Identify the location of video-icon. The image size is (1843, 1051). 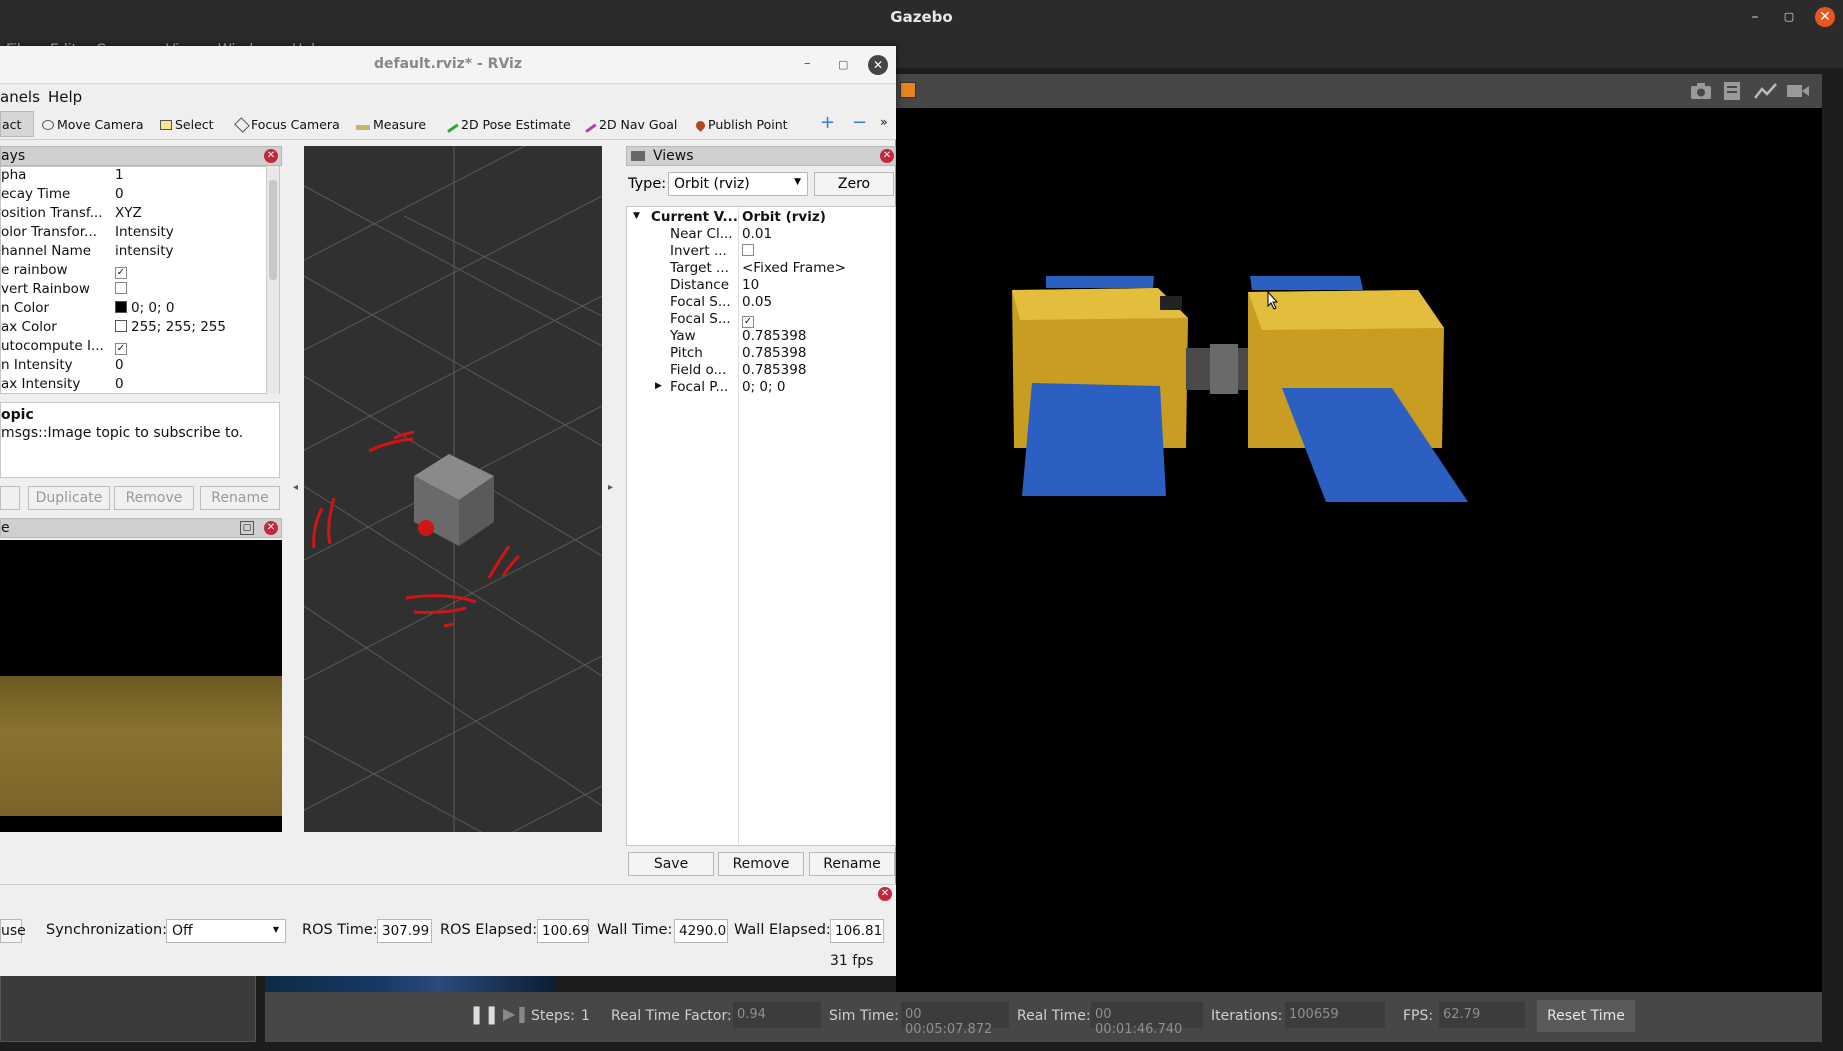
(1798, 91).